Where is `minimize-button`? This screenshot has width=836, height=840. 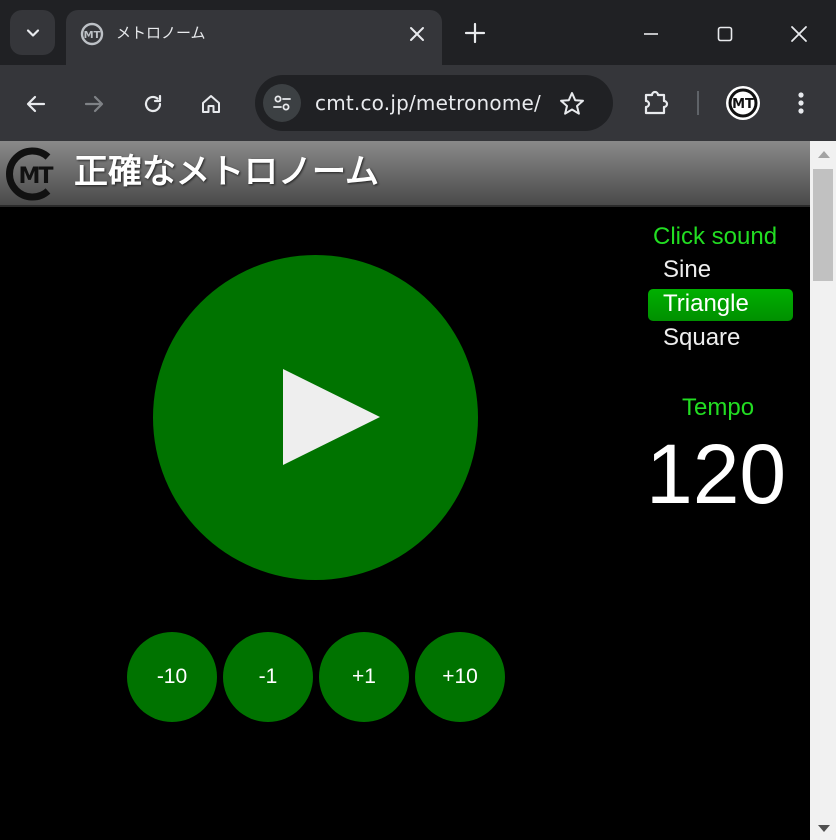 minimize-button is located at coordinates (651, 34).